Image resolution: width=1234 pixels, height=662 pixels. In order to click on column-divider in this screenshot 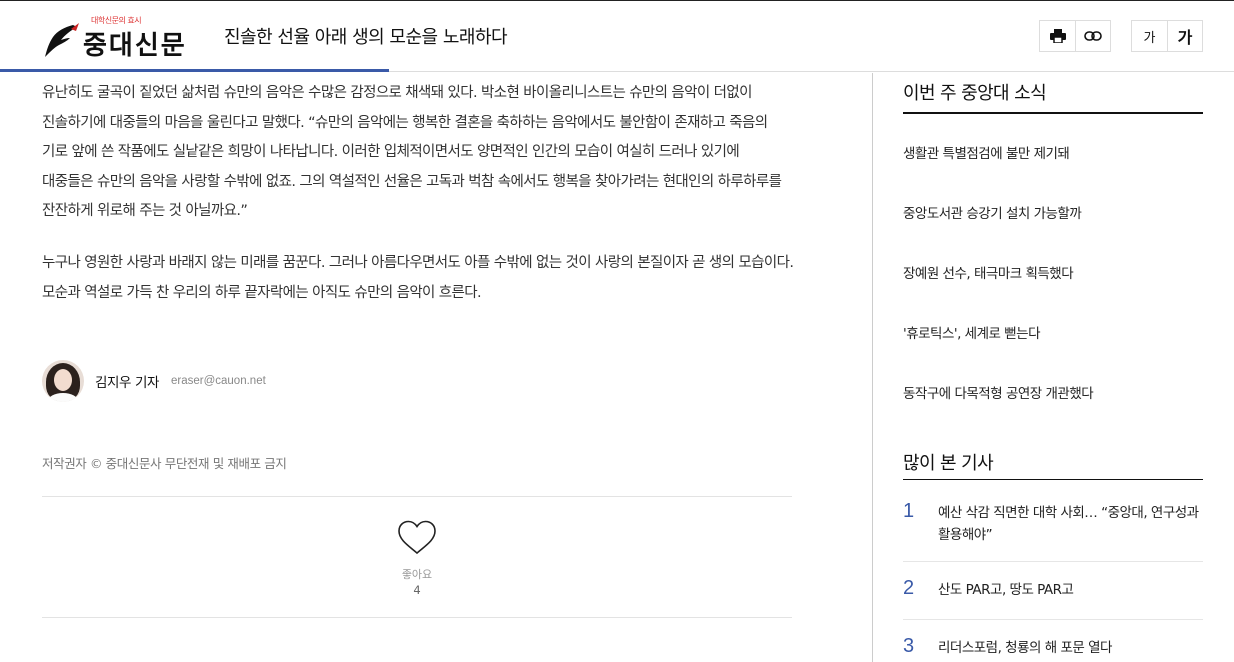, I will do `click(872, 367)`.